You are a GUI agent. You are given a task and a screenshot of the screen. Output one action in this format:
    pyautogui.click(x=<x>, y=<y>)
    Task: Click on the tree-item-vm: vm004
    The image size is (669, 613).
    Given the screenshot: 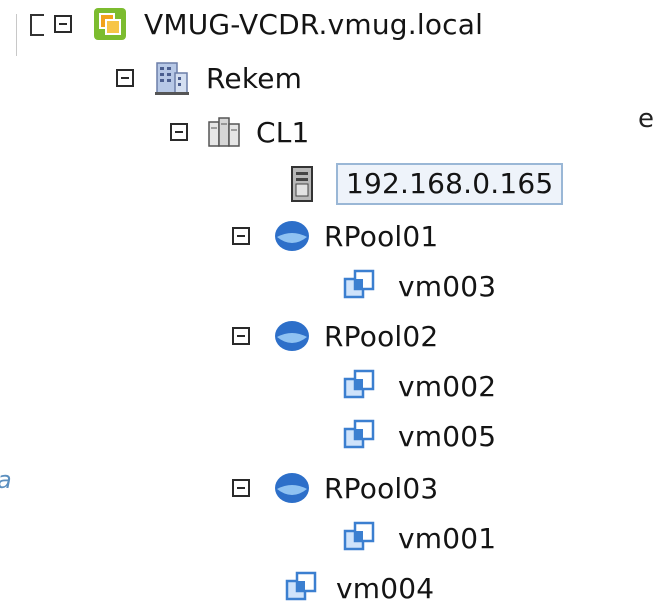 What is the action you would take?
    pyautogui.click(x=358, y=588)
    